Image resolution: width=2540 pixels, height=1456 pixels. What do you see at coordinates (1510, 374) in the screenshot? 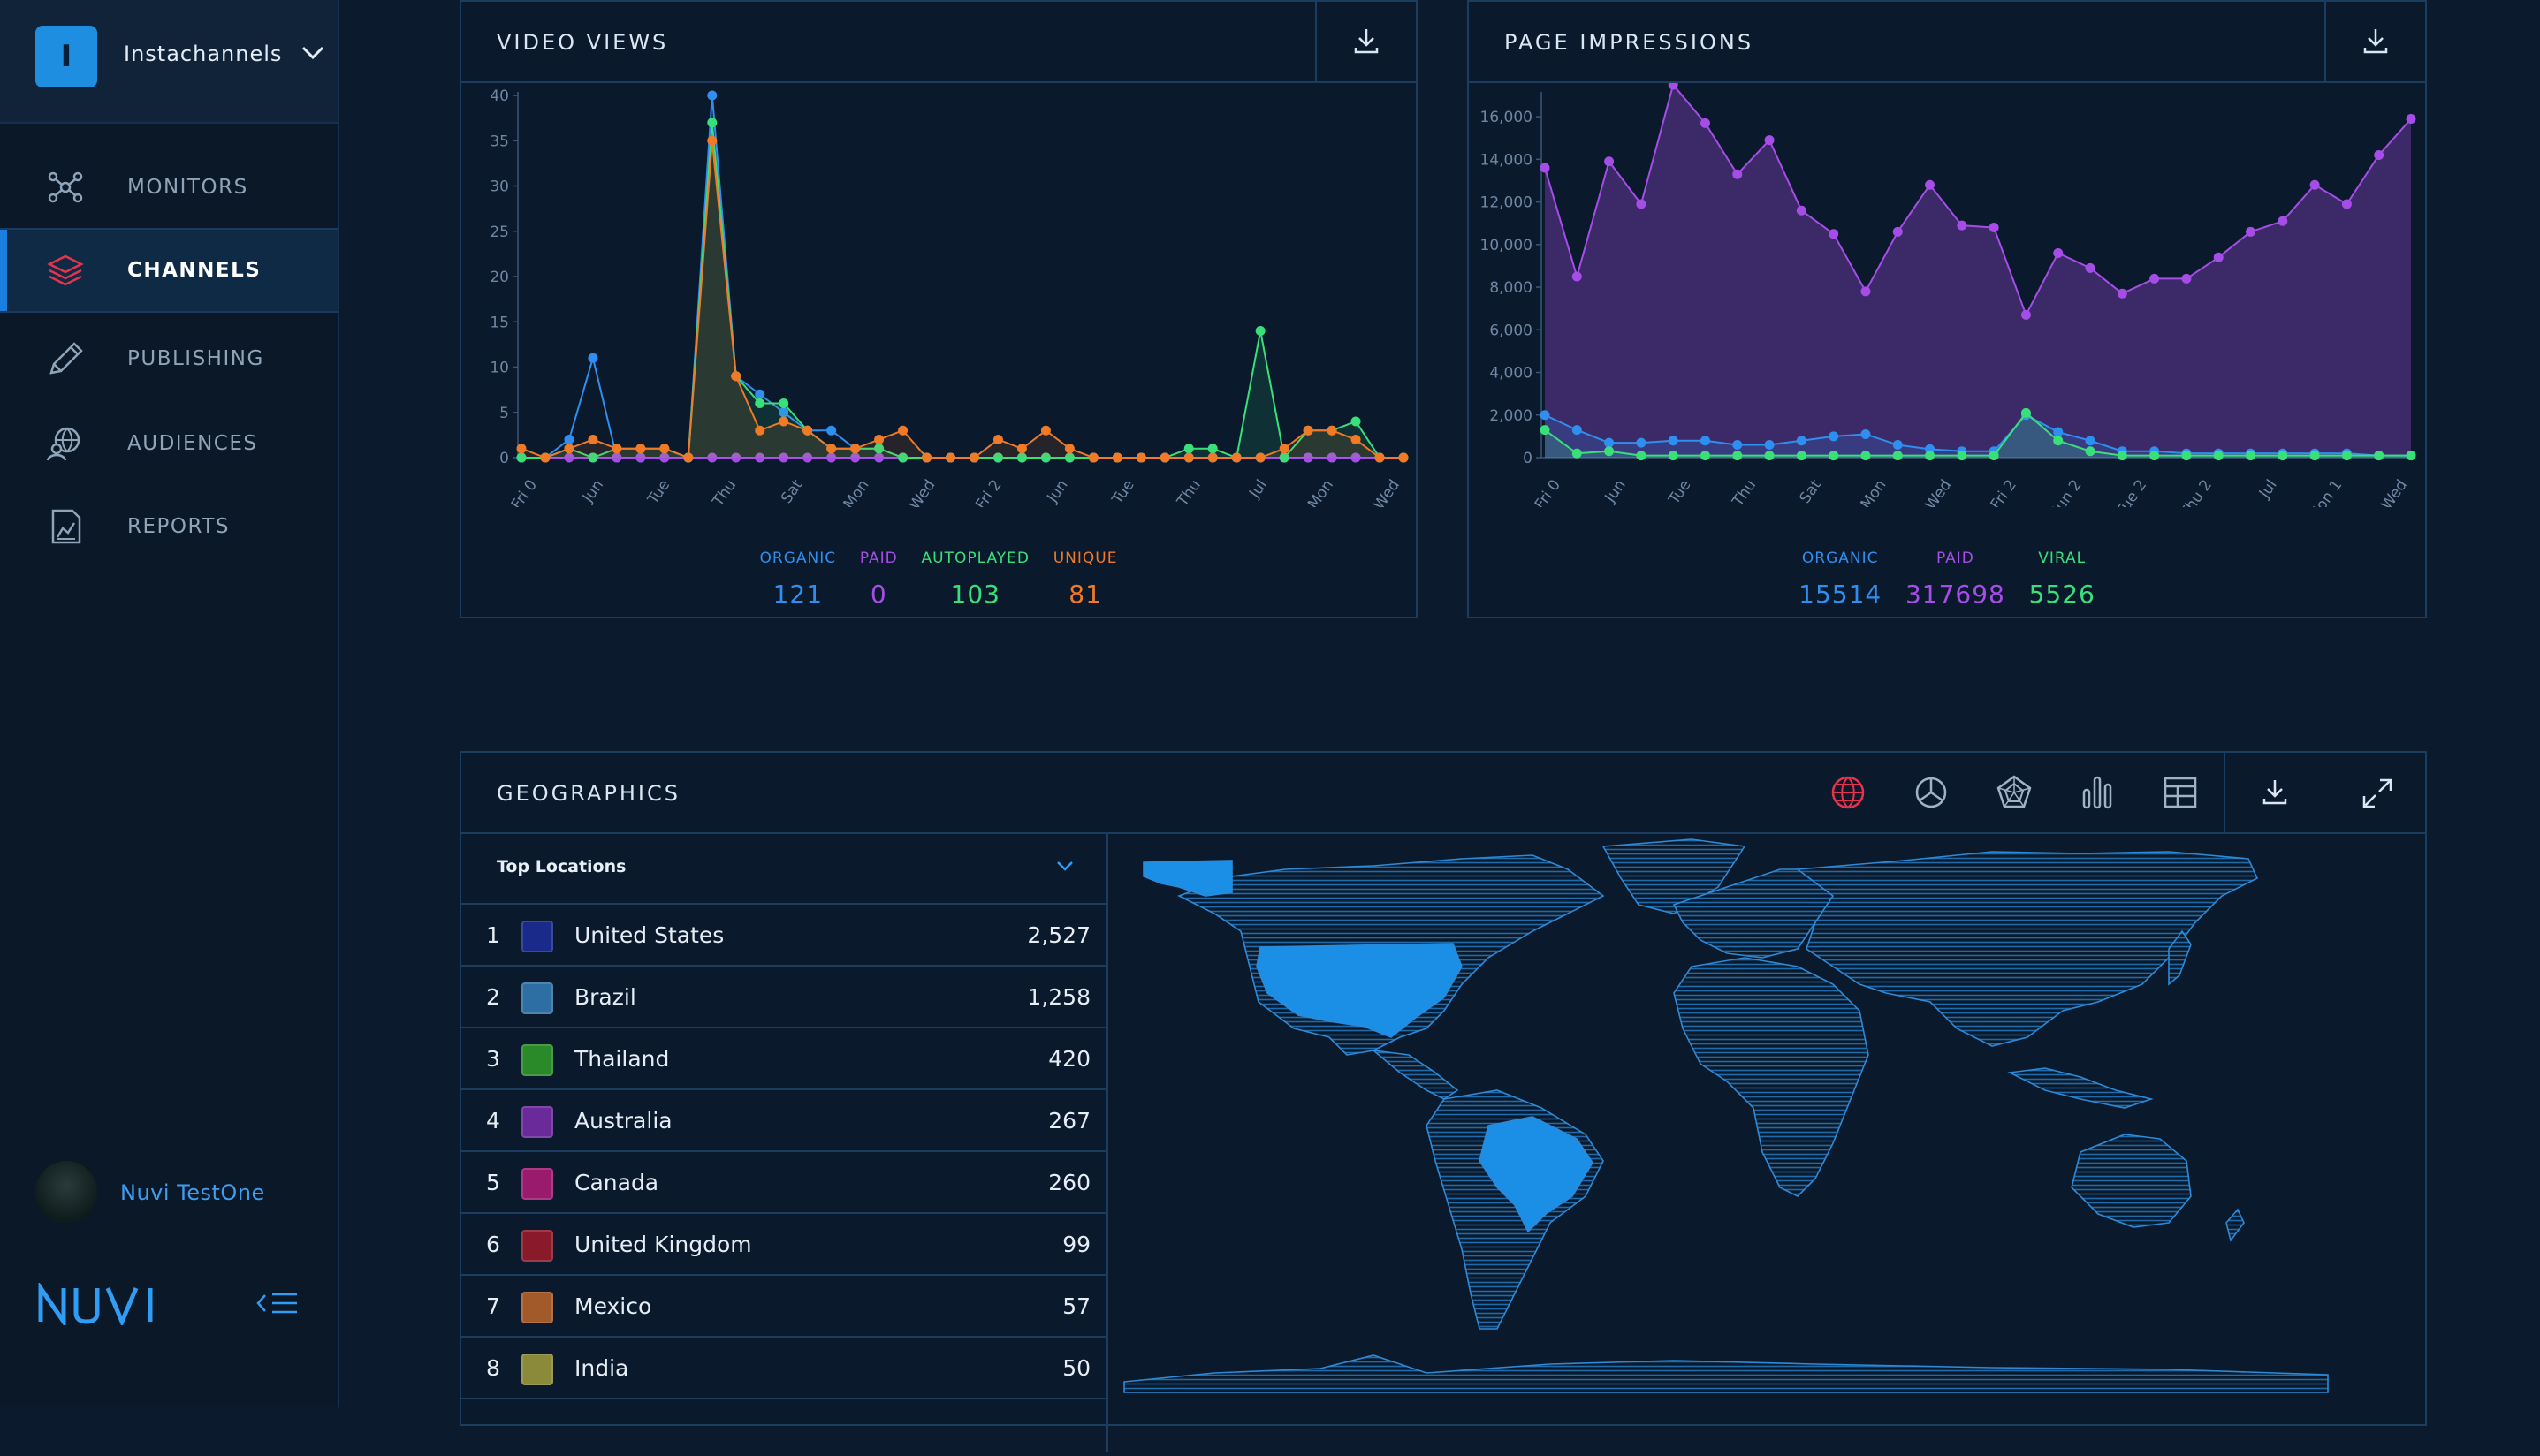
I see `y-tick-label: 4,000` at bounding box center [1510, 374].